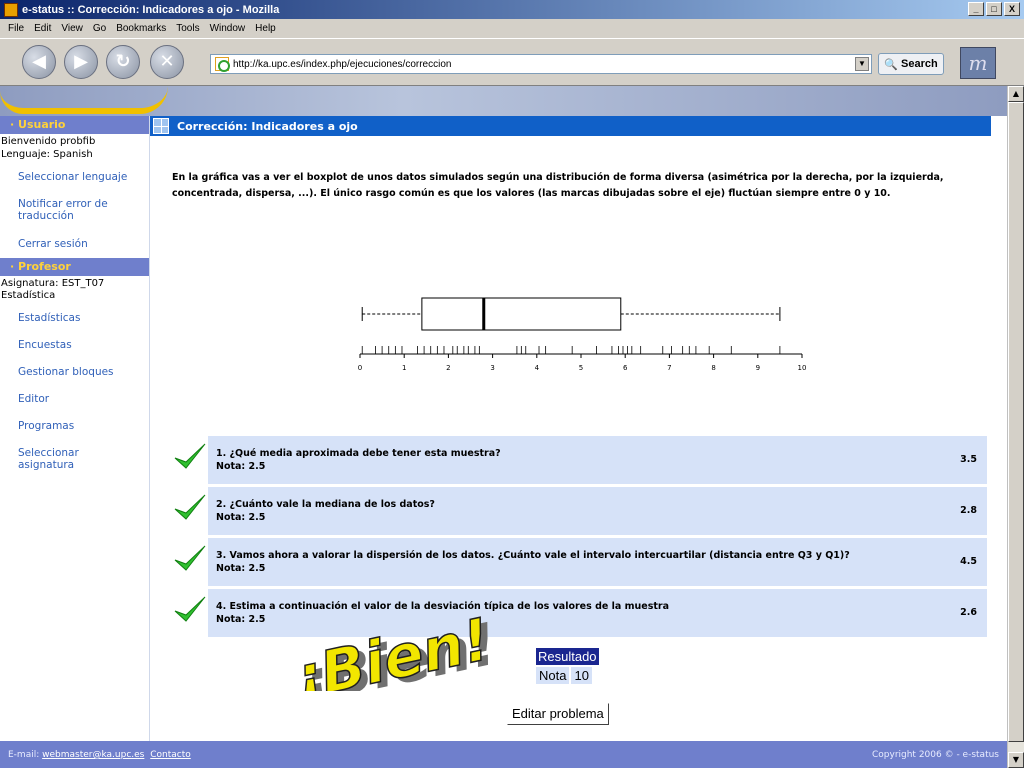  I want to click on edit-problem-button: Editar problema, so click(558, 714).